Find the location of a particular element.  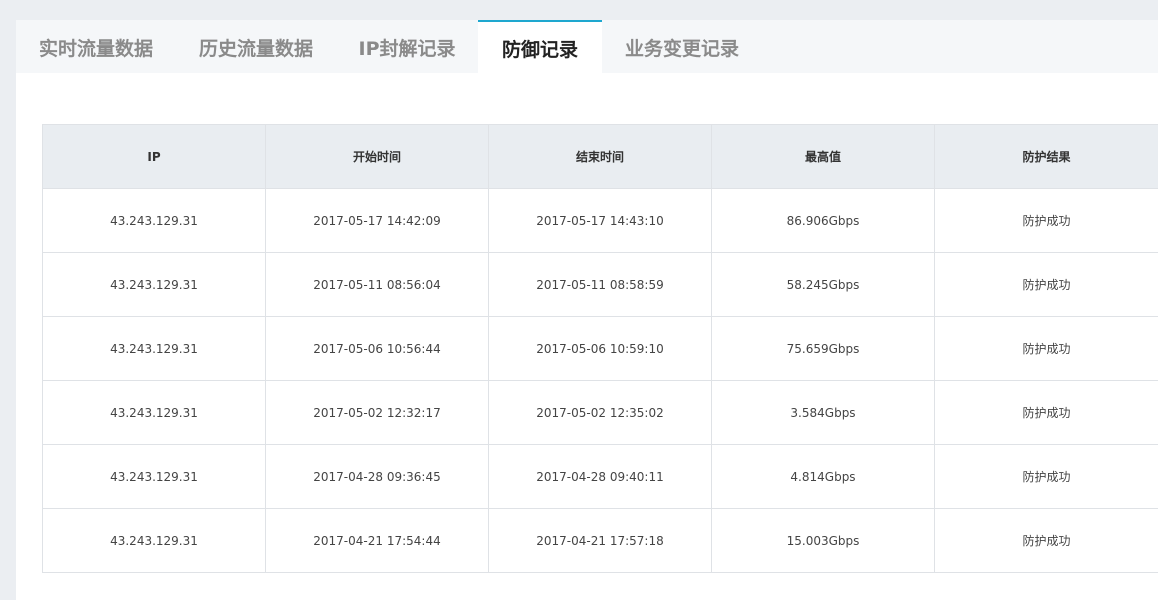

column-header-start-time: 开始时间 is located at coordinates (377, 156).